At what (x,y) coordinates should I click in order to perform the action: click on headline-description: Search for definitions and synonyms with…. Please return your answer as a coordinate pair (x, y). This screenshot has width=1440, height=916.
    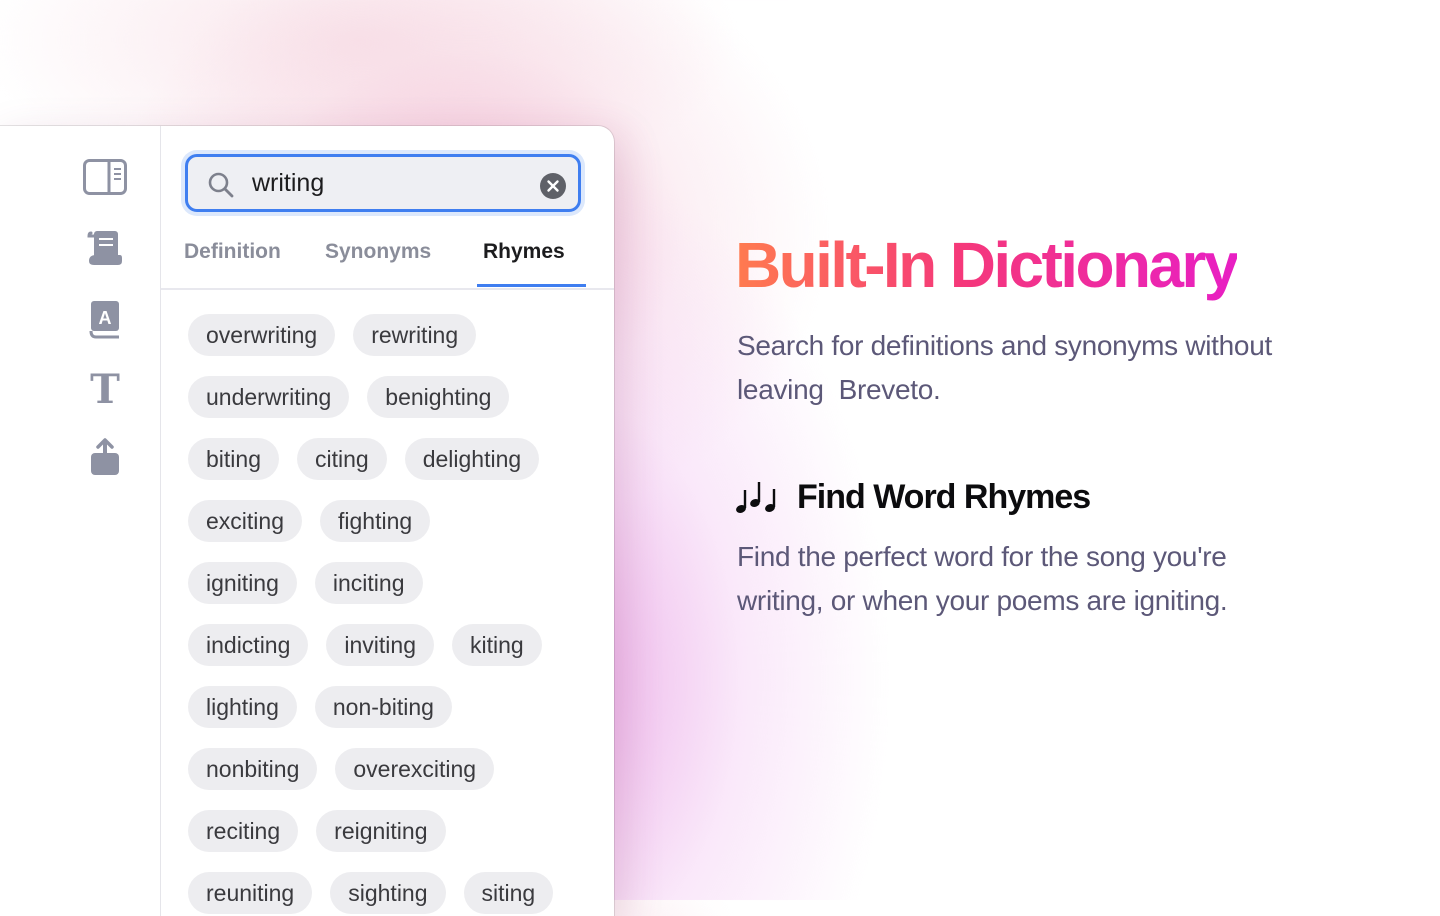
    Looking at the image, I should click on (1004, 367).